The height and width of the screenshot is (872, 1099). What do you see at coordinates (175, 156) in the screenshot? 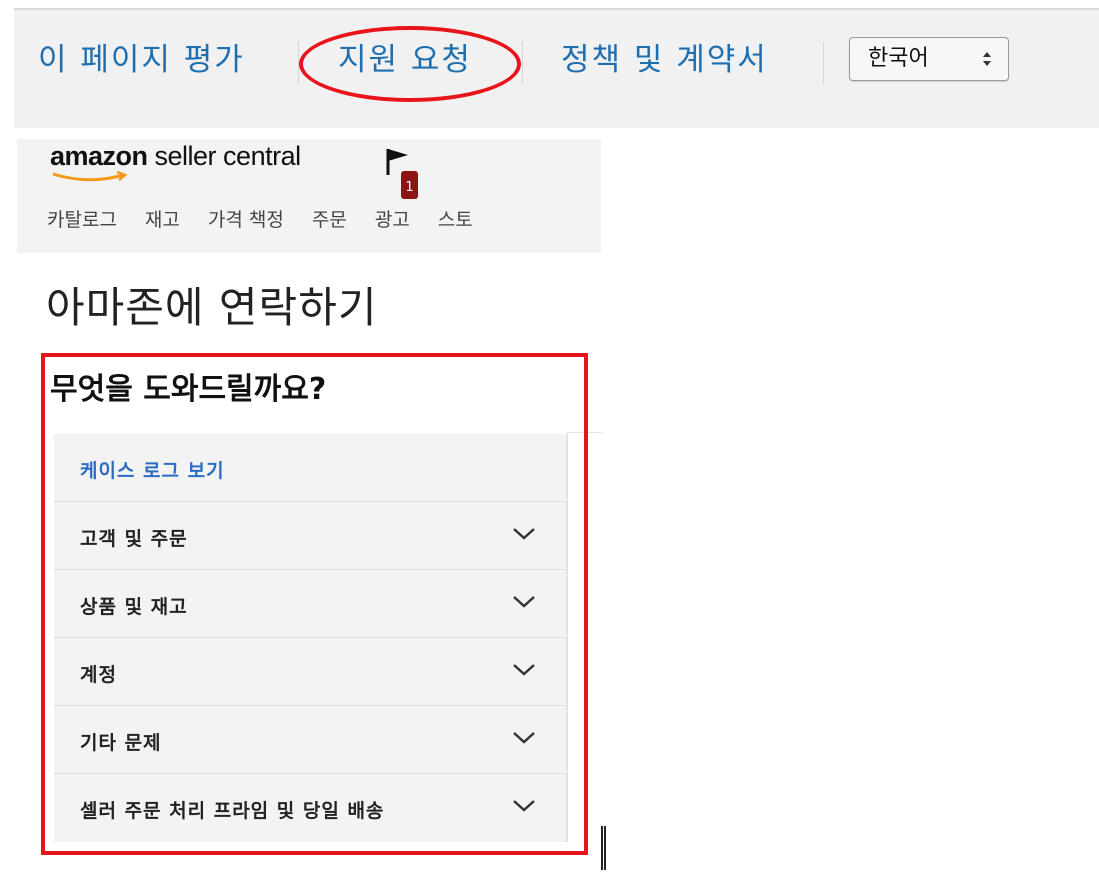
I see `amazon-logo: amazon seller central` at bounding box center [175, 156].